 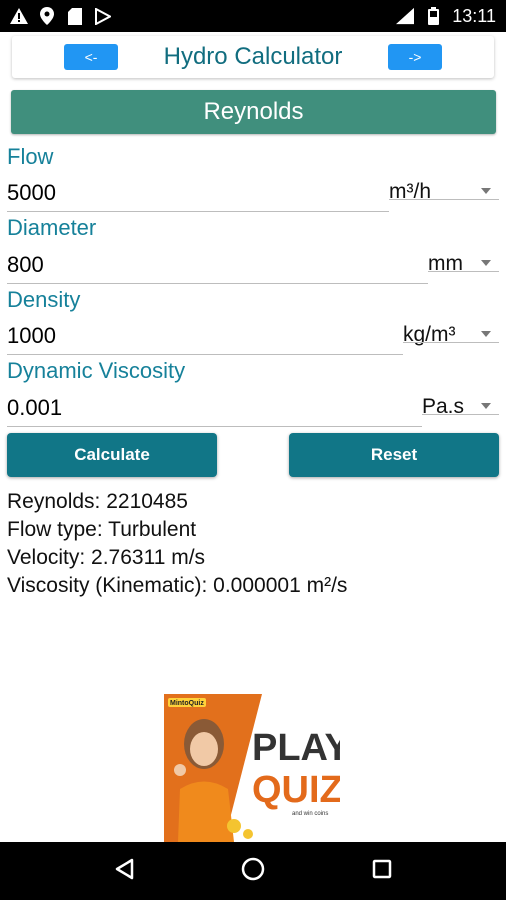 I want to click on viscosity-unit-underline, so click(x=460, y=414).